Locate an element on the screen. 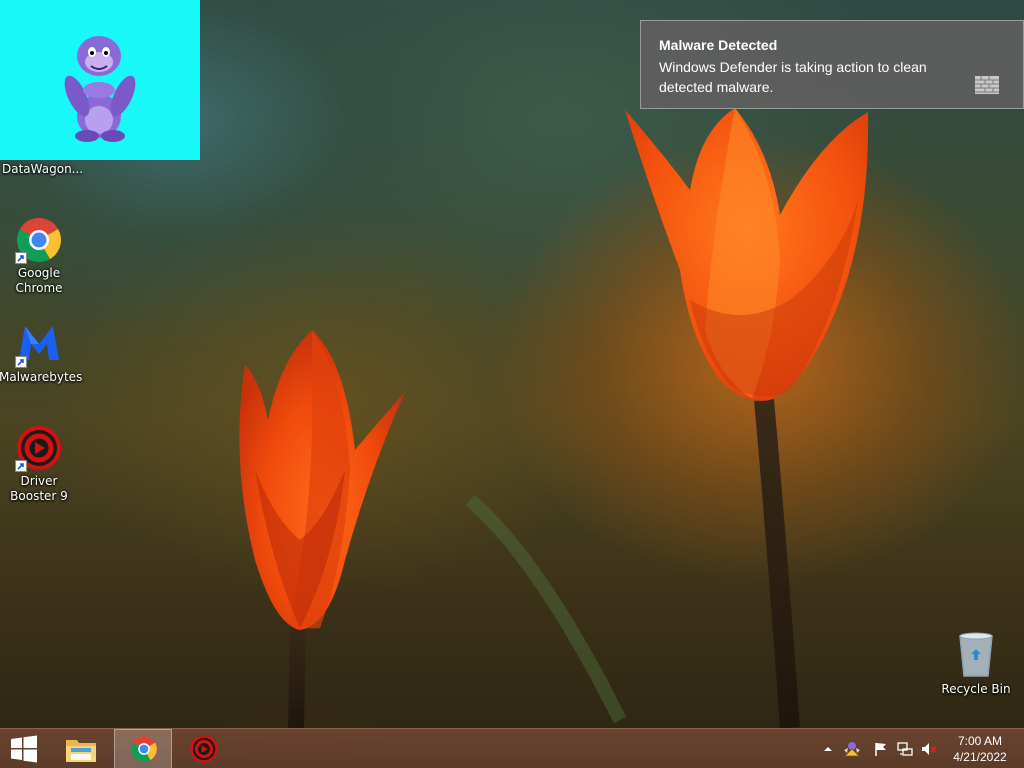 This screenshot has height=768, width=1024. file-explorer-icon is located at coordinates (81, 751).